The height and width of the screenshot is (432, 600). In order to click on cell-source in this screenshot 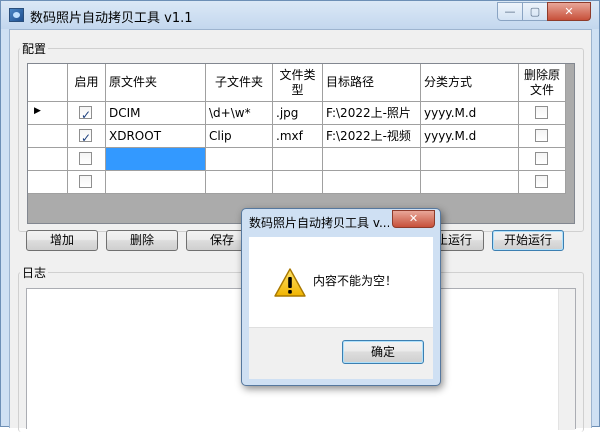, I will do `click(156, 182)`.